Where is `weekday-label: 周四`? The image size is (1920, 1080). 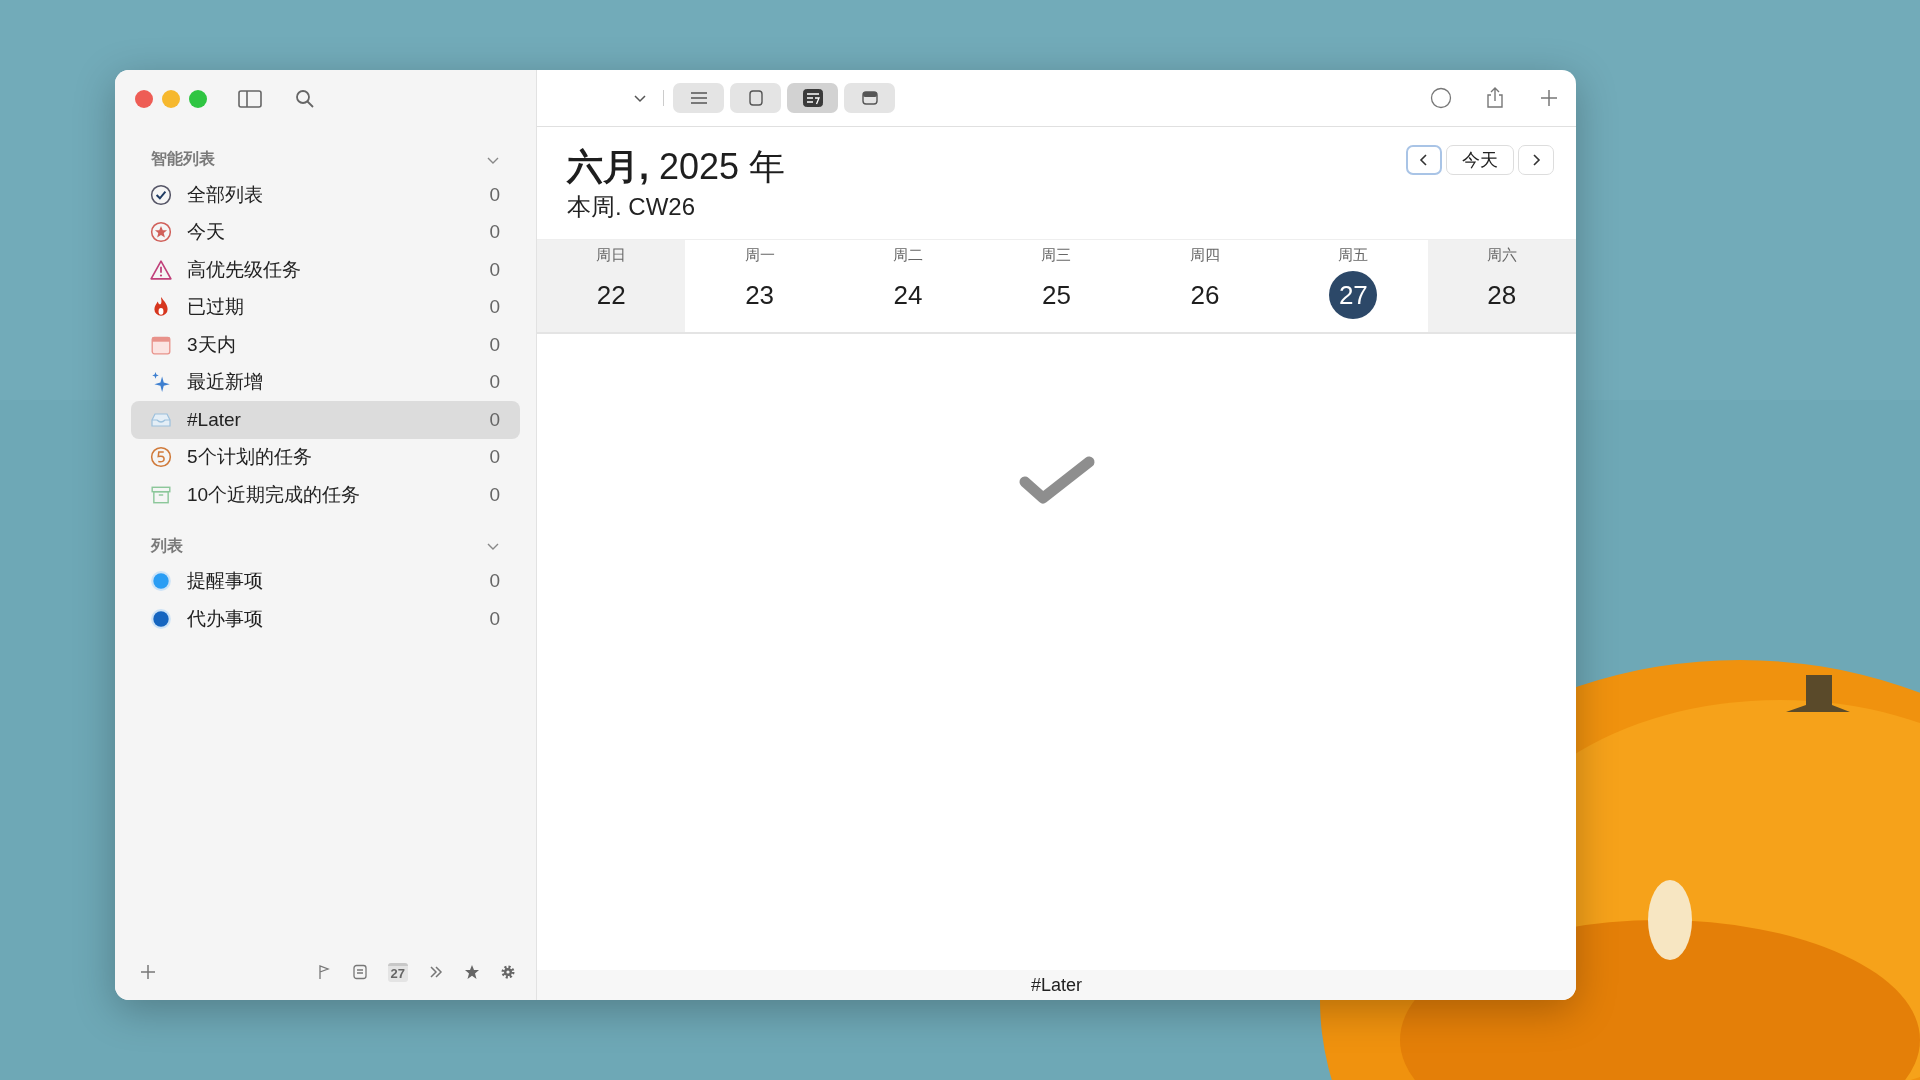
weekday-label: 周四 is located at coordinates (1204, 255).